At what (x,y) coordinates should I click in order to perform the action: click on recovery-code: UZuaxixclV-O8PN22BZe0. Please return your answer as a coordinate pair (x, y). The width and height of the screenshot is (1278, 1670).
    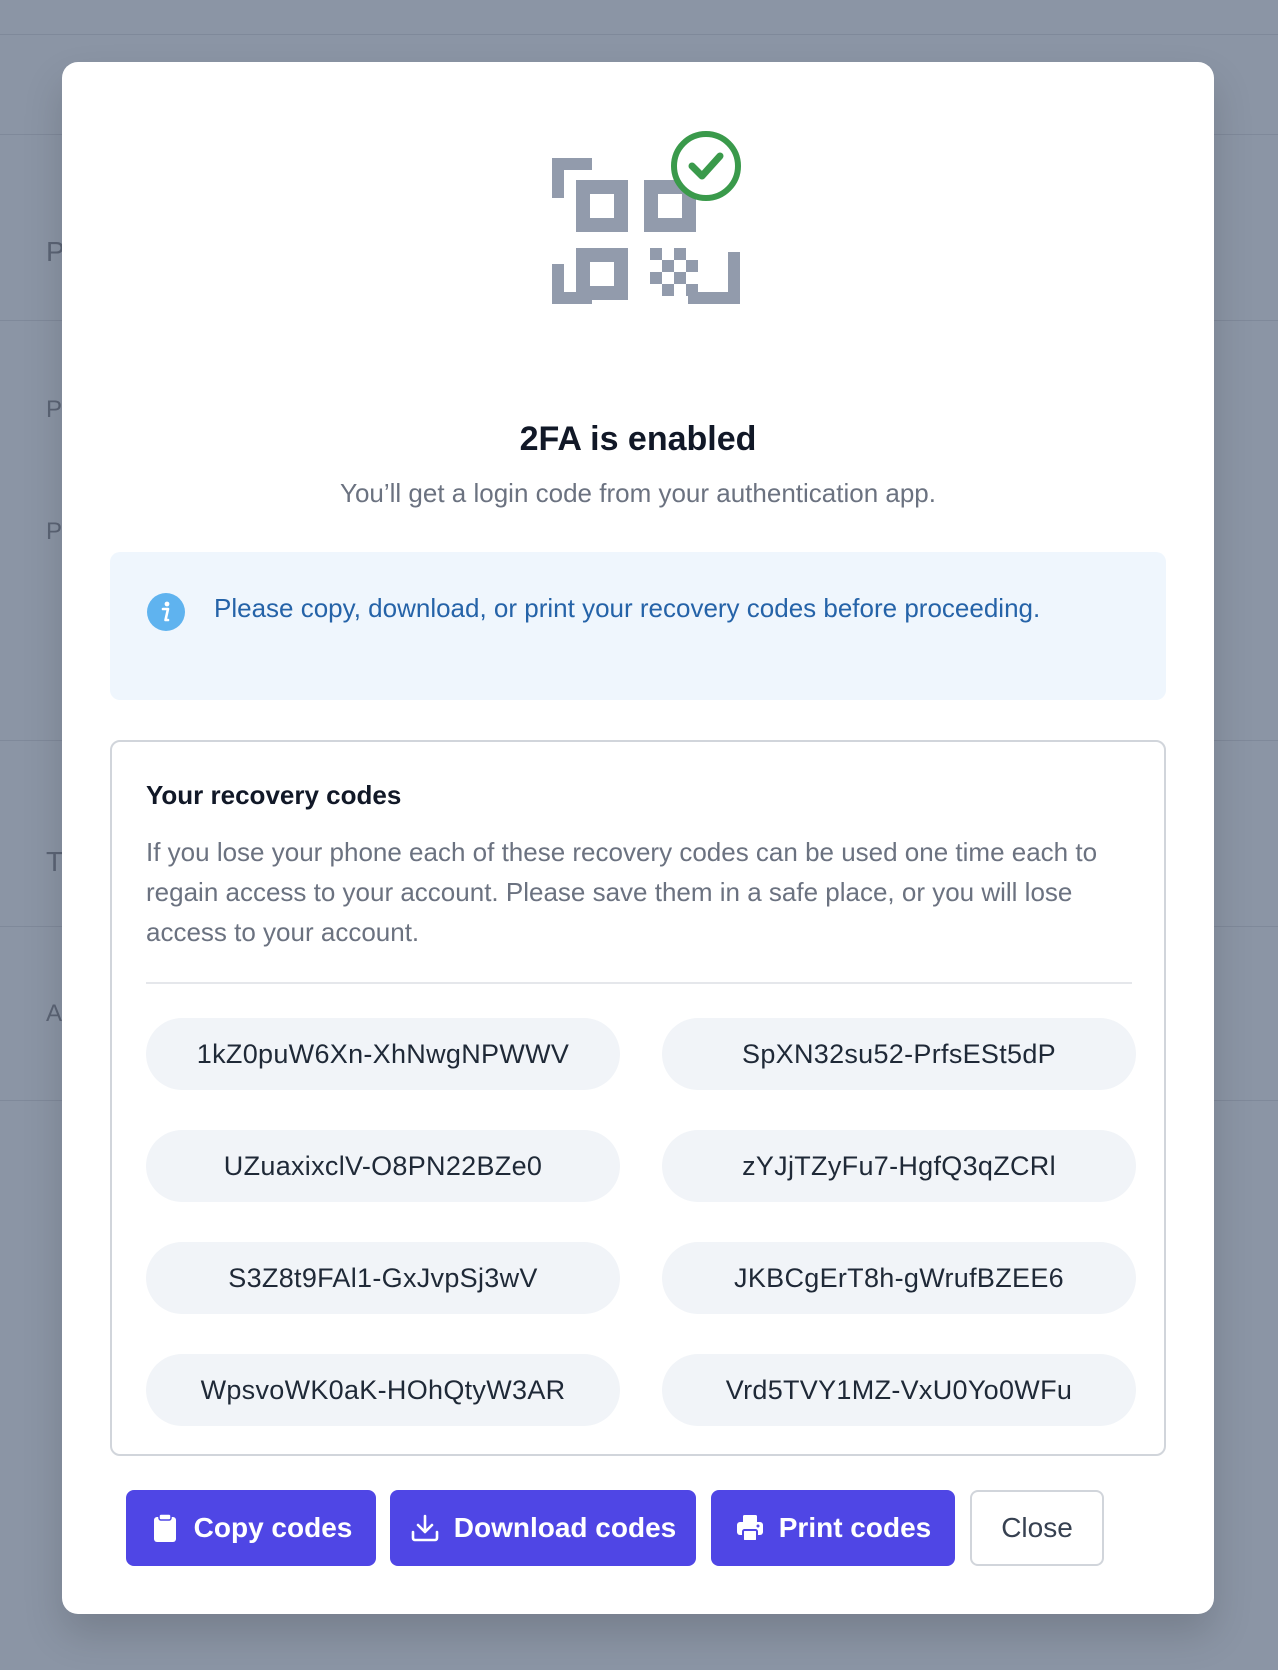
    Looking at the image, I should click on (383, 1166).